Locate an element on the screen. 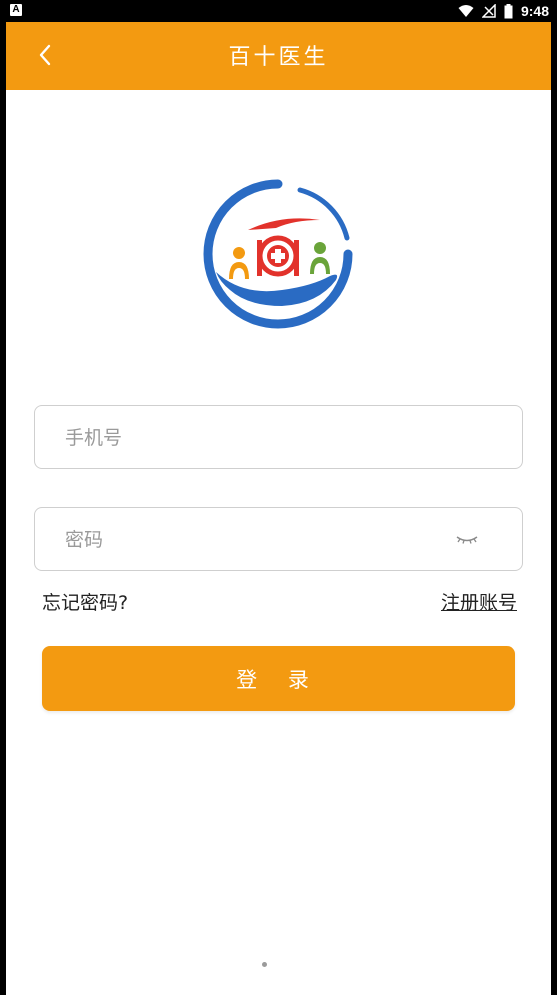  page-title: 百十医生 is located at coordinates (278, 57).